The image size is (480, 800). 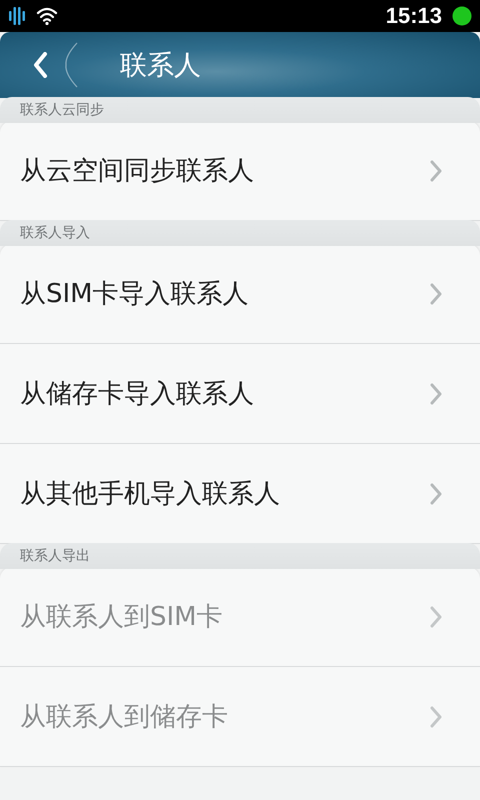 I want to click on divider-curve-icon, so click(x=71, y=65).